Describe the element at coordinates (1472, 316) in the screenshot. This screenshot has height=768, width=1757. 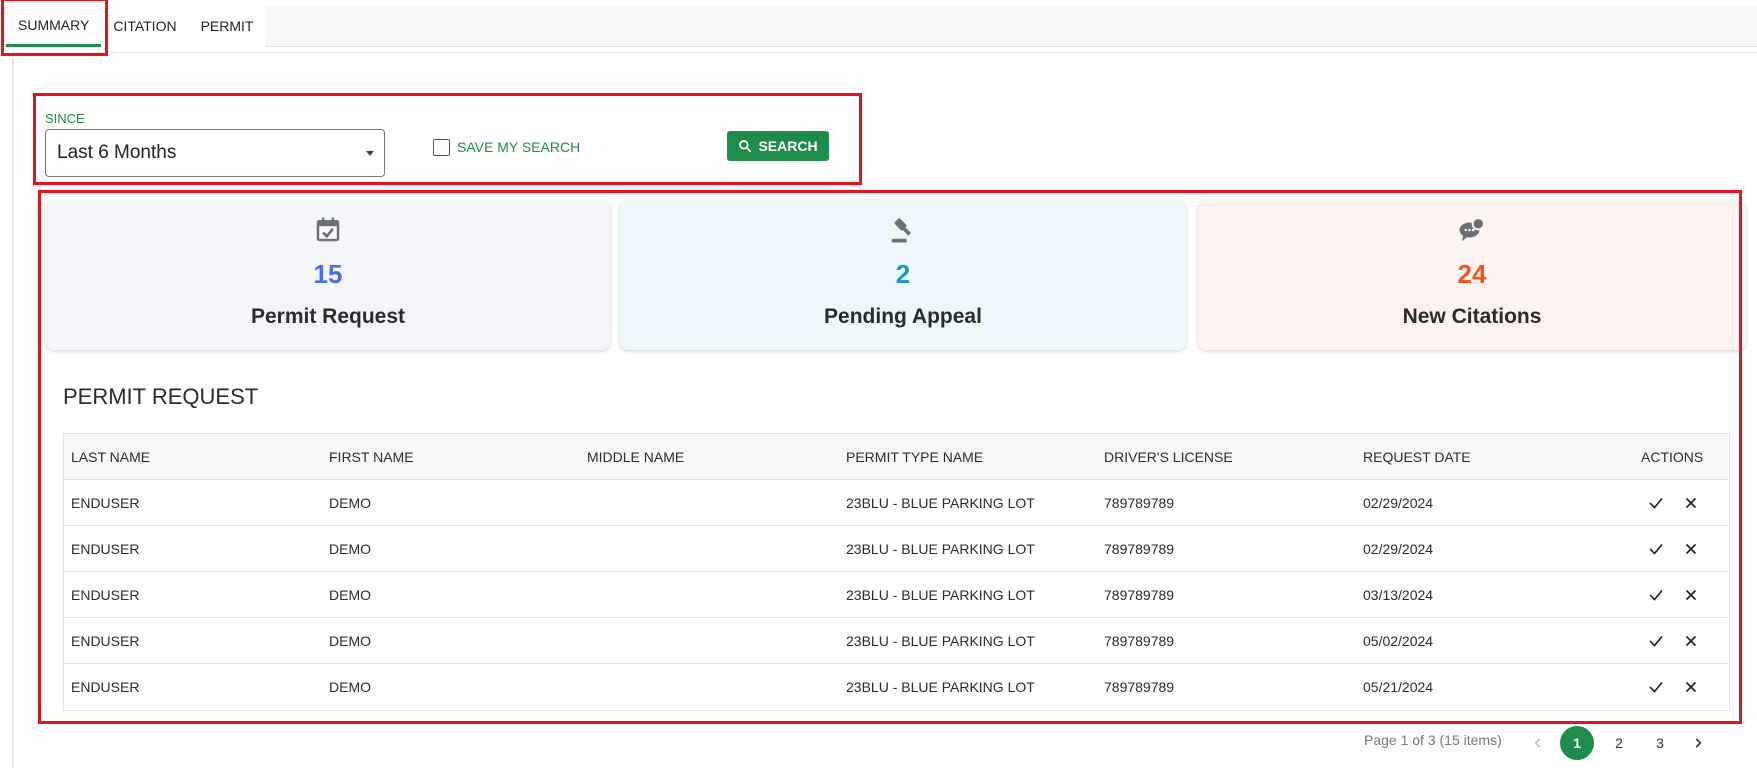
I see `card-title: New Citations` at that location.